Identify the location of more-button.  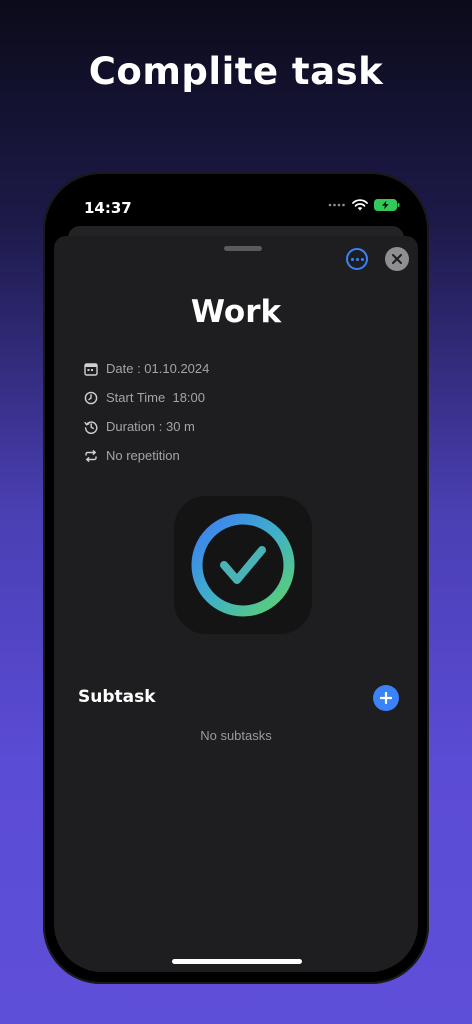
(357, 259).